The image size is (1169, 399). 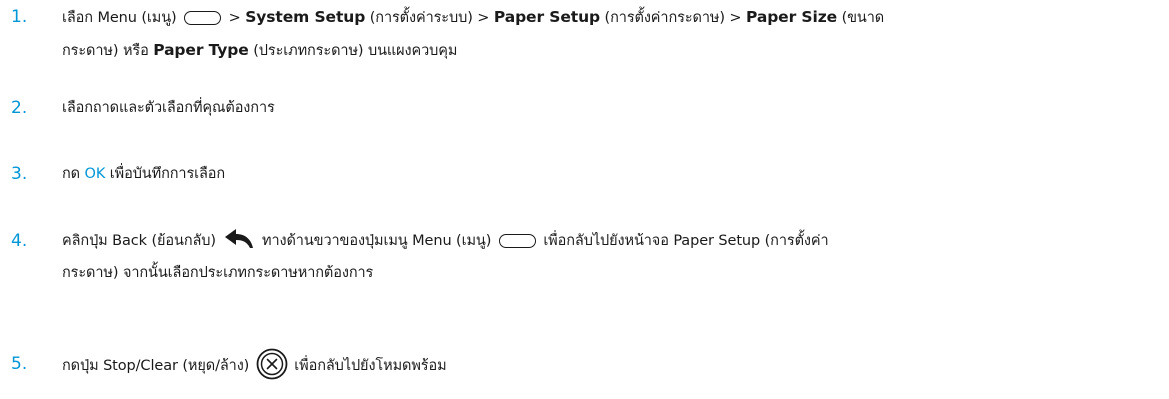 I want to click on stop-clear-icon, so click(x=272, y=364).